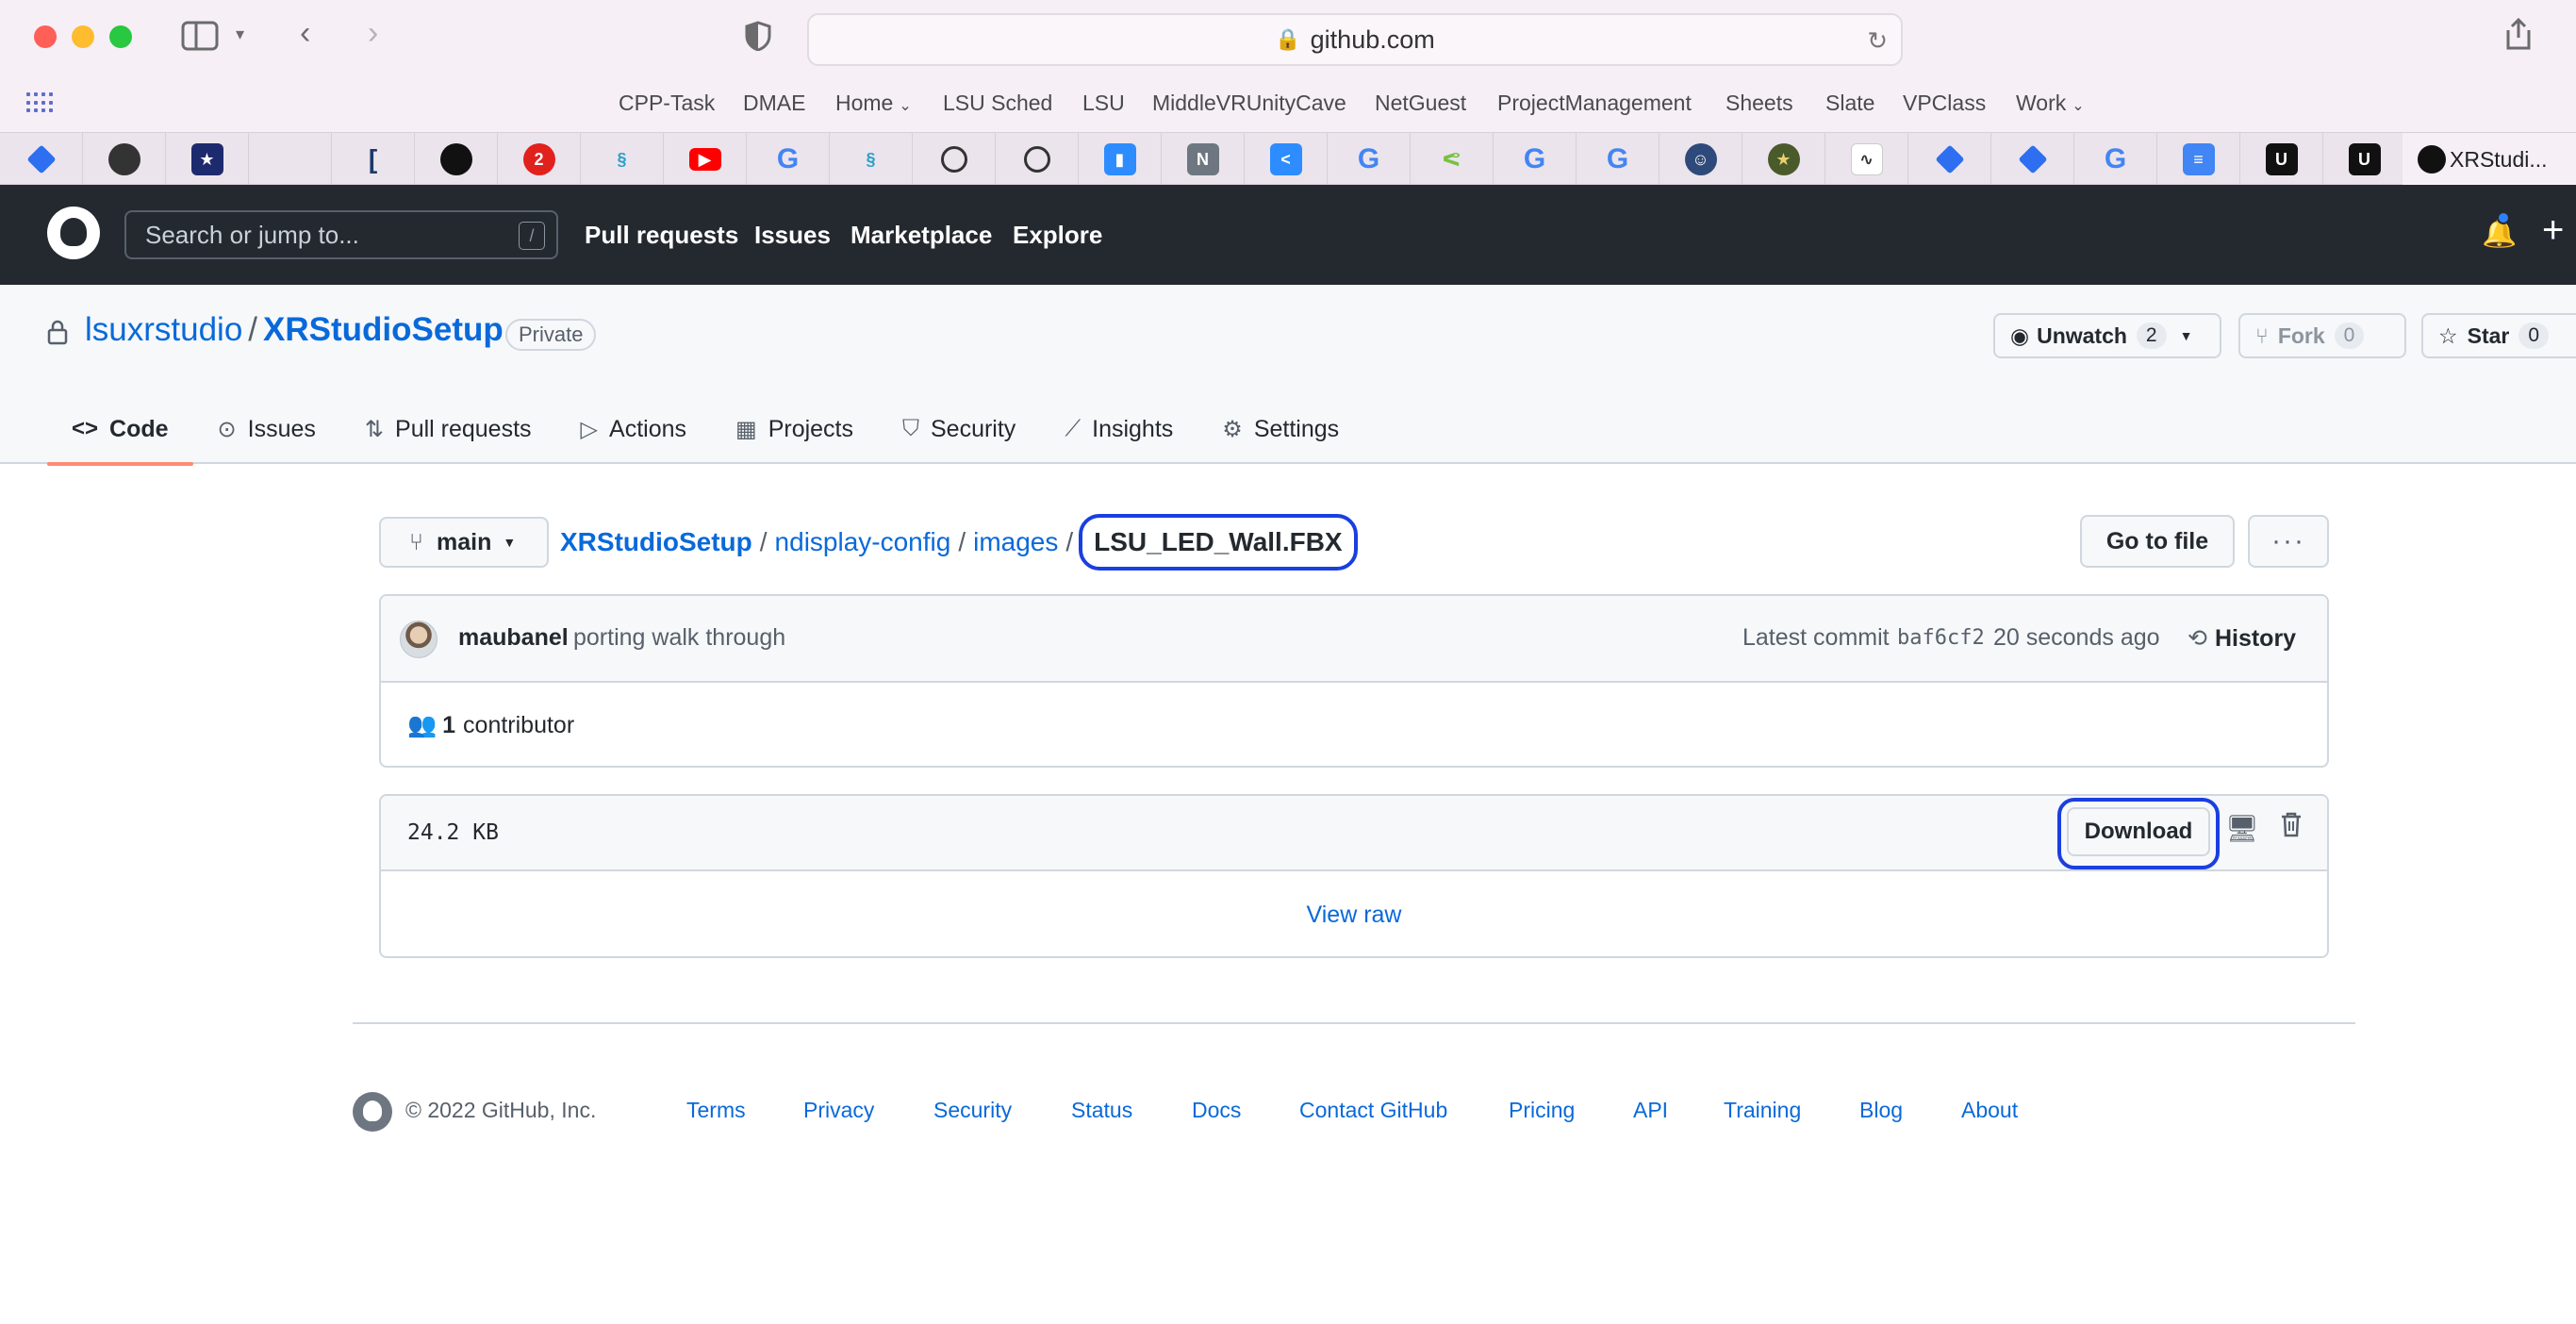  What do you see at coordinates (305, 33) in the screenshot?
I see `back-arrow-icon: ‹` at bounding box center [305, 33].